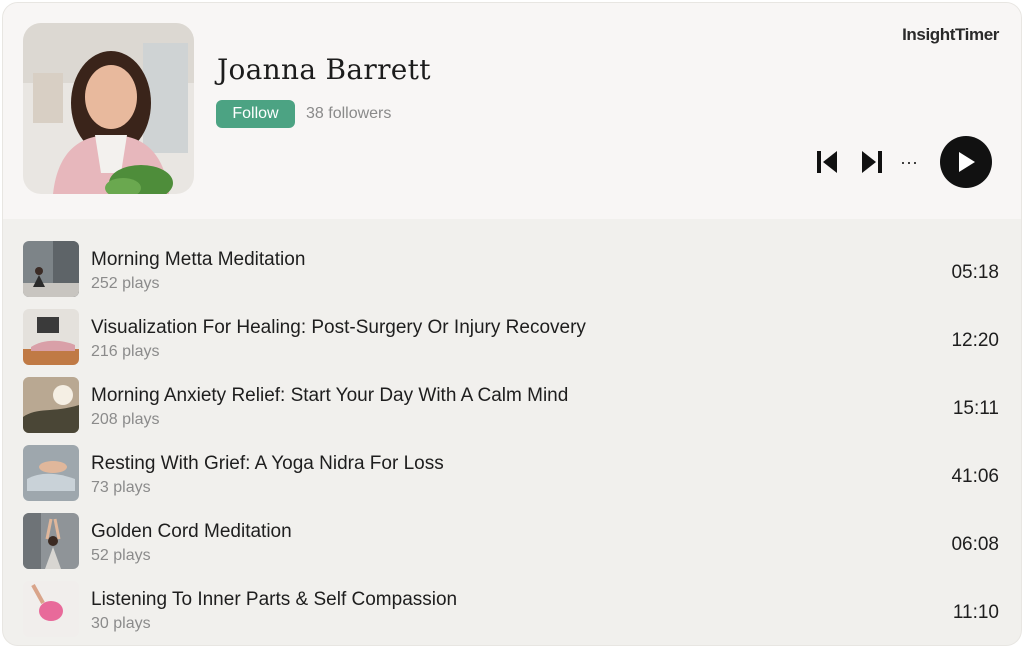  I want to click on track-plays: 208 plays, so click(125, 419).